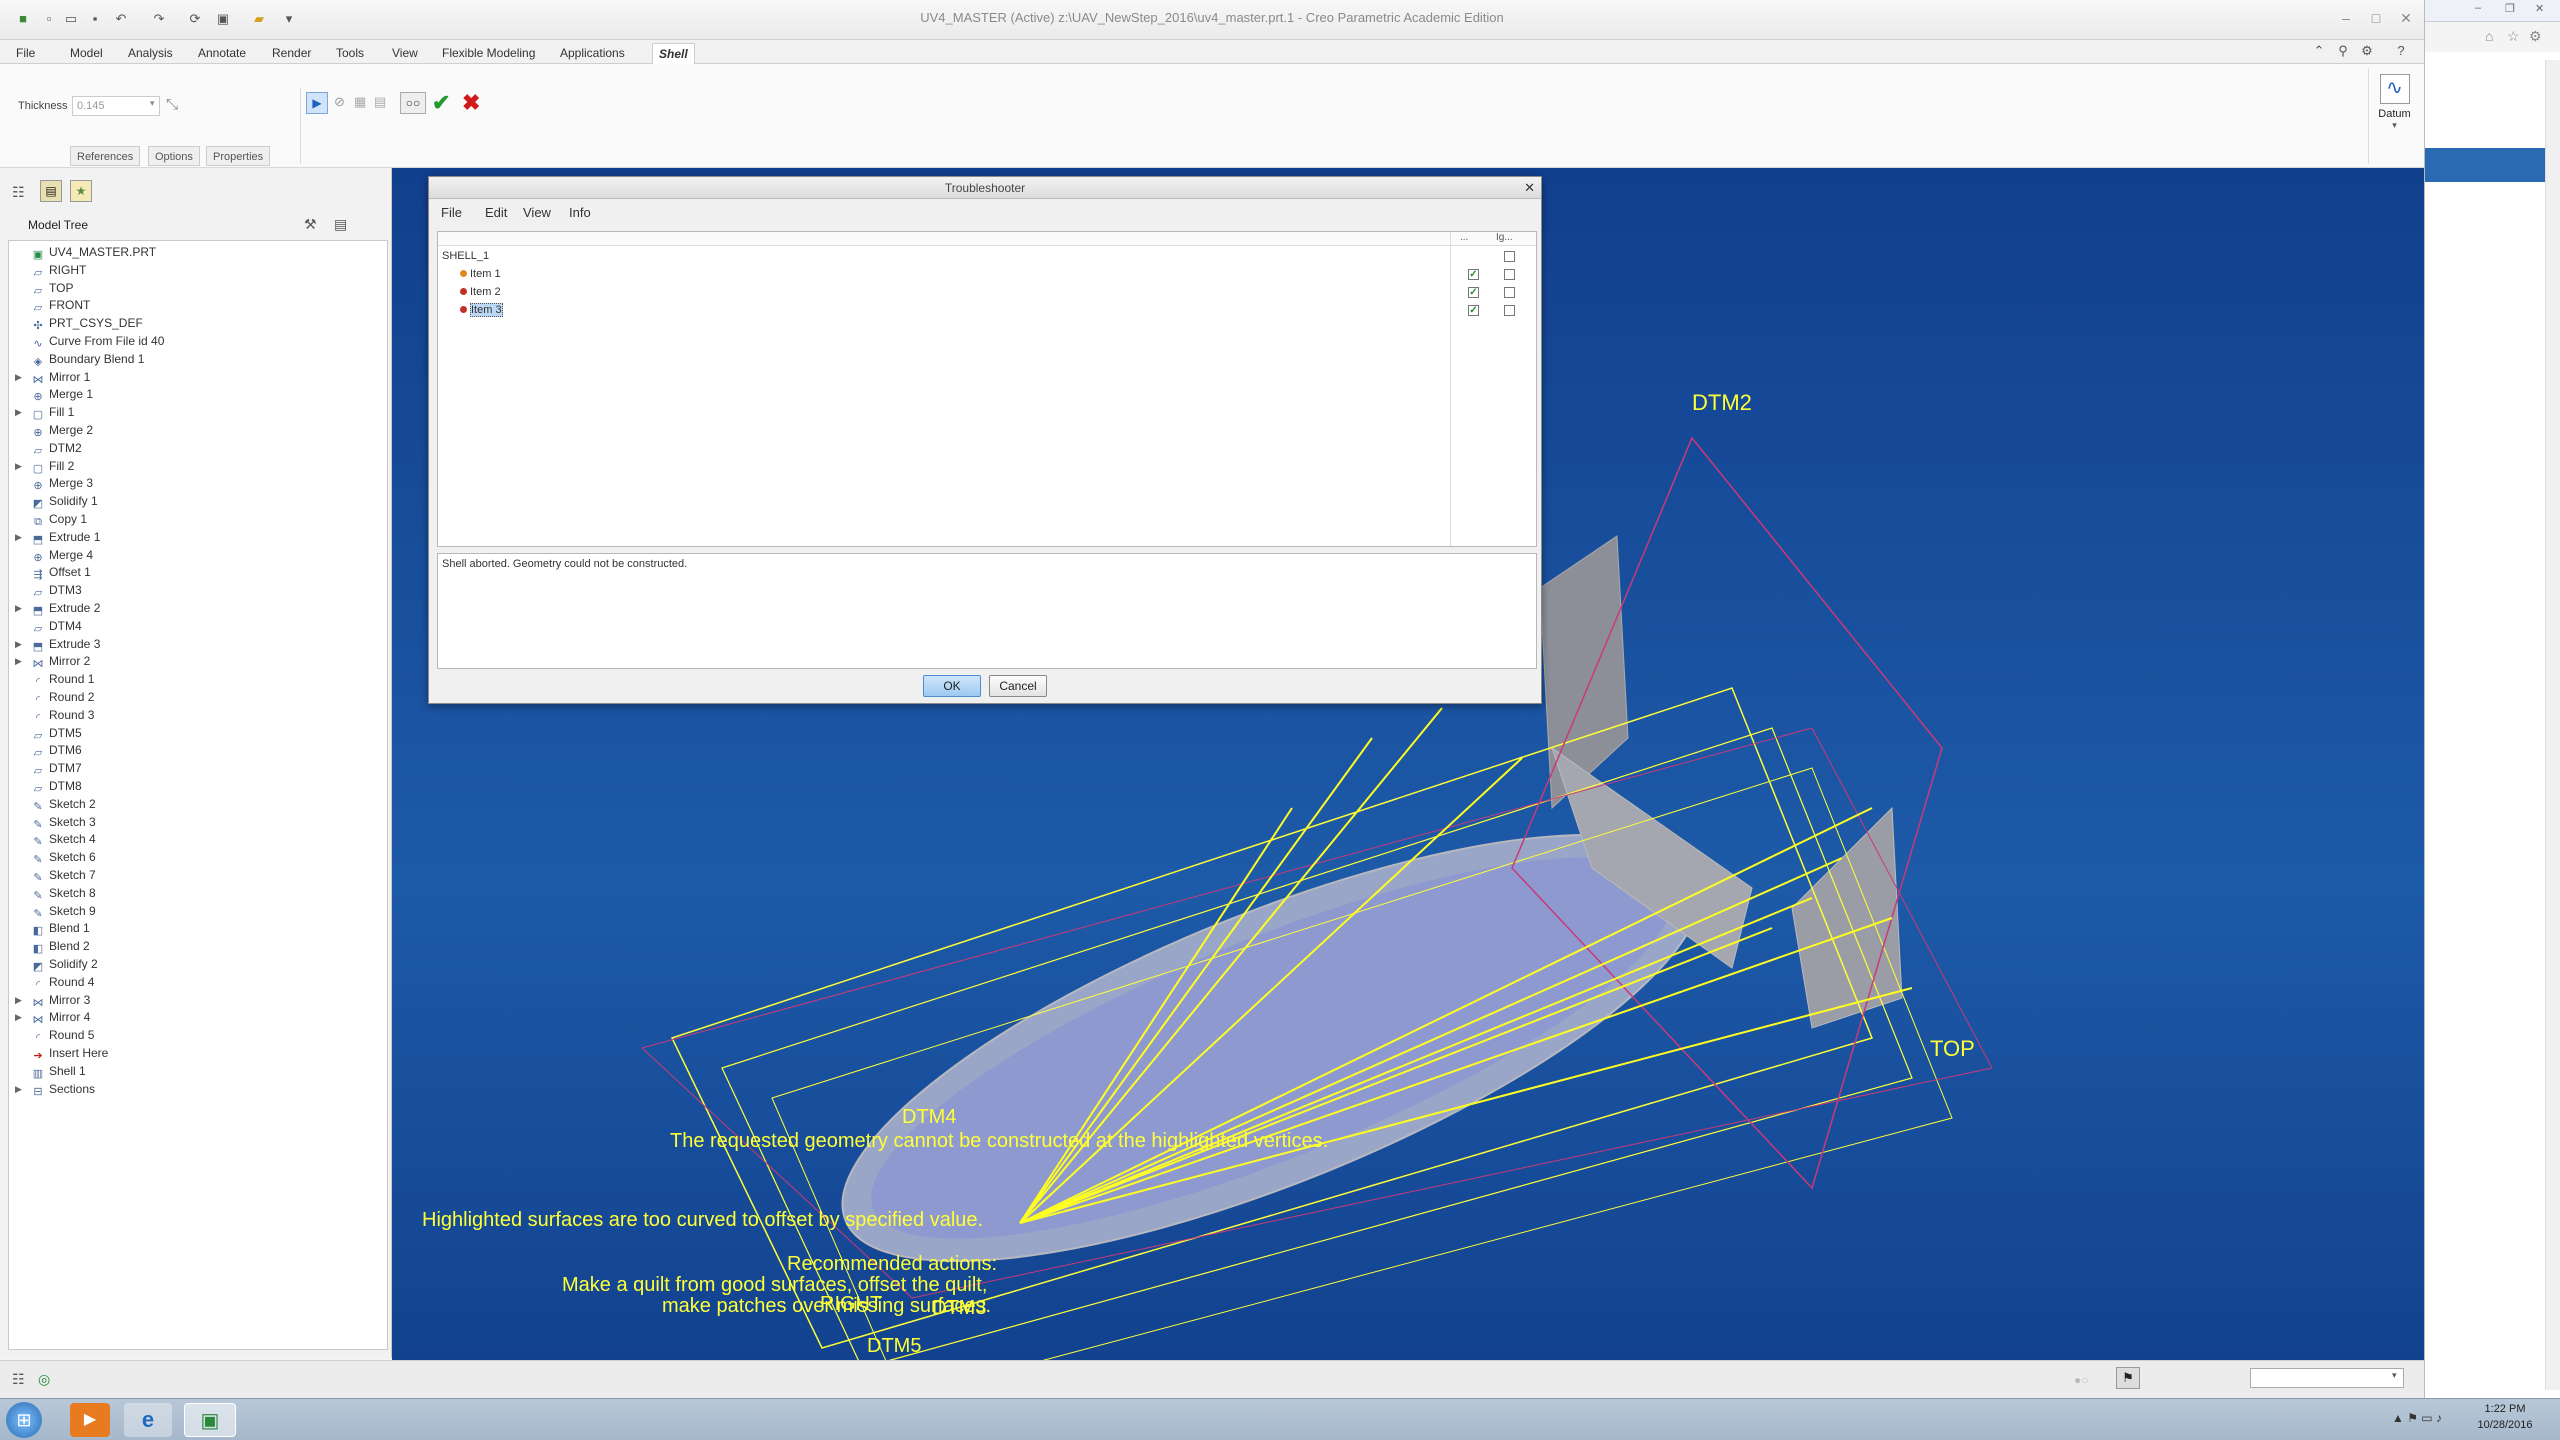  Describe the element at coordinates (57, 608) in the screenshot. I see `tree-item: ▶ ⬒ Extrude 2` at that location.